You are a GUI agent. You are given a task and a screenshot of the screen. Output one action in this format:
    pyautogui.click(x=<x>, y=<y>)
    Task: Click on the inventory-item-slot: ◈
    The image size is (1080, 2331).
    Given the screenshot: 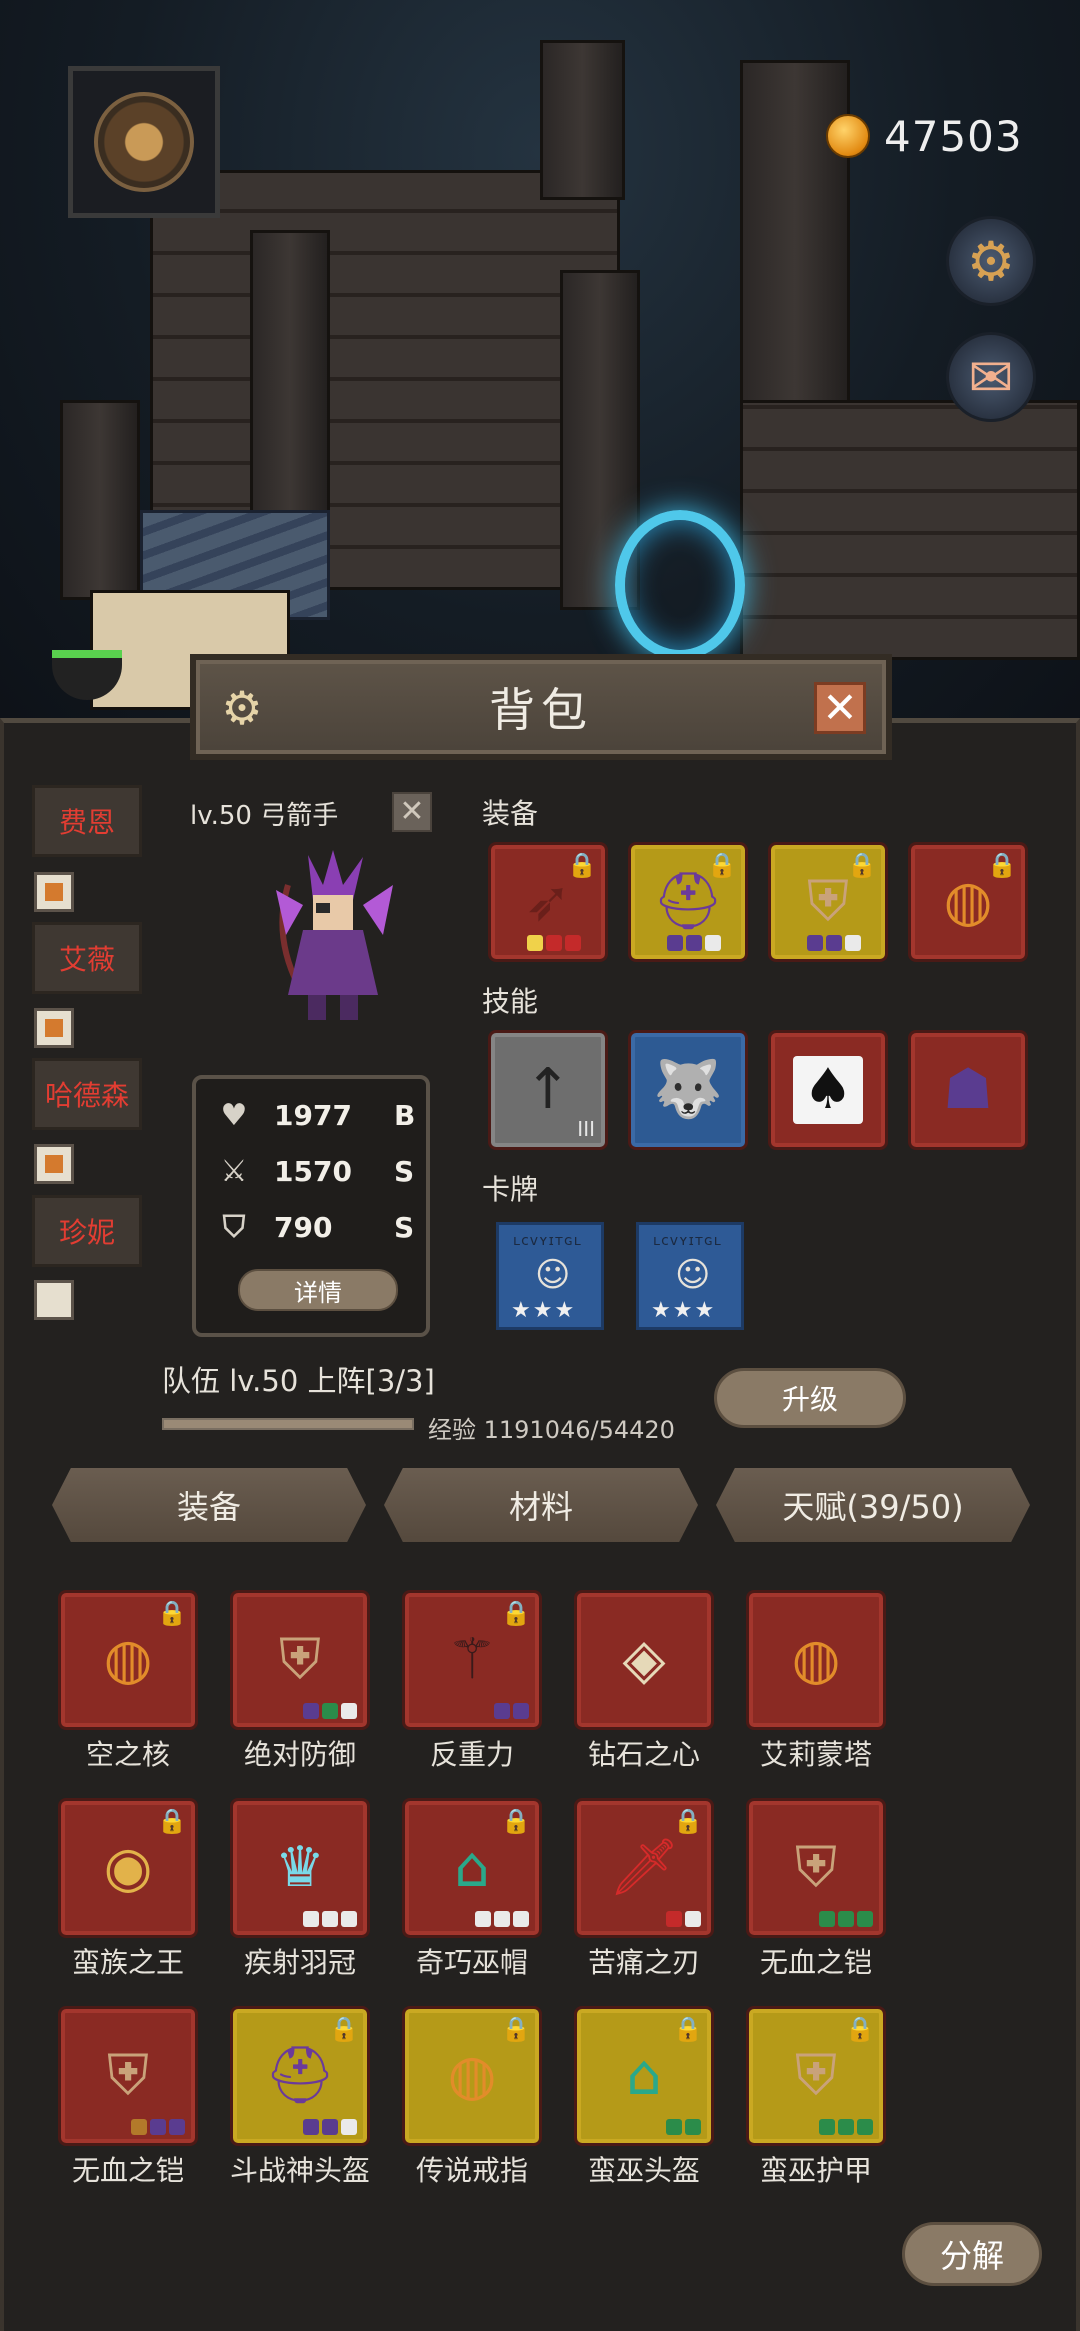 What is the action you would take?
    pyautogui.click(x=644, y=1660)
    